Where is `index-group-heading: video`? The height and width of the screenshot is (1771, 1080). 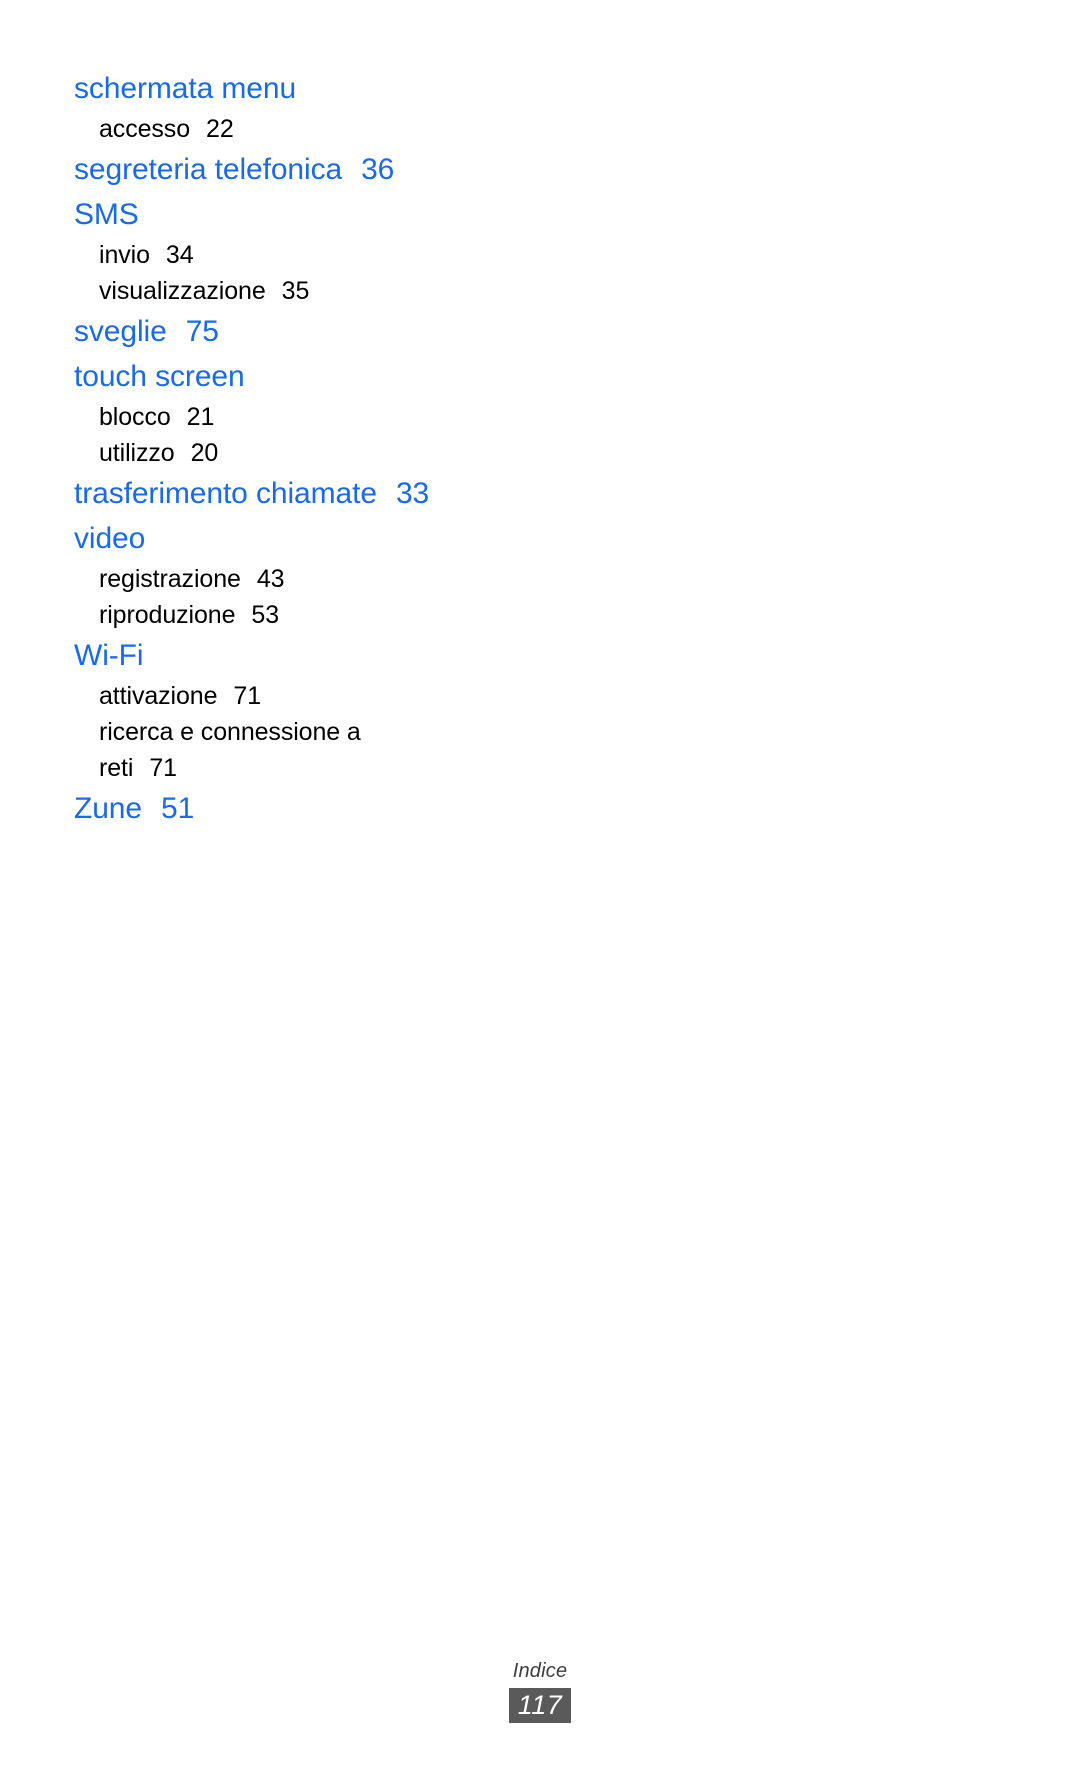 index-group-heading: video is located at coordinates (384, 538).